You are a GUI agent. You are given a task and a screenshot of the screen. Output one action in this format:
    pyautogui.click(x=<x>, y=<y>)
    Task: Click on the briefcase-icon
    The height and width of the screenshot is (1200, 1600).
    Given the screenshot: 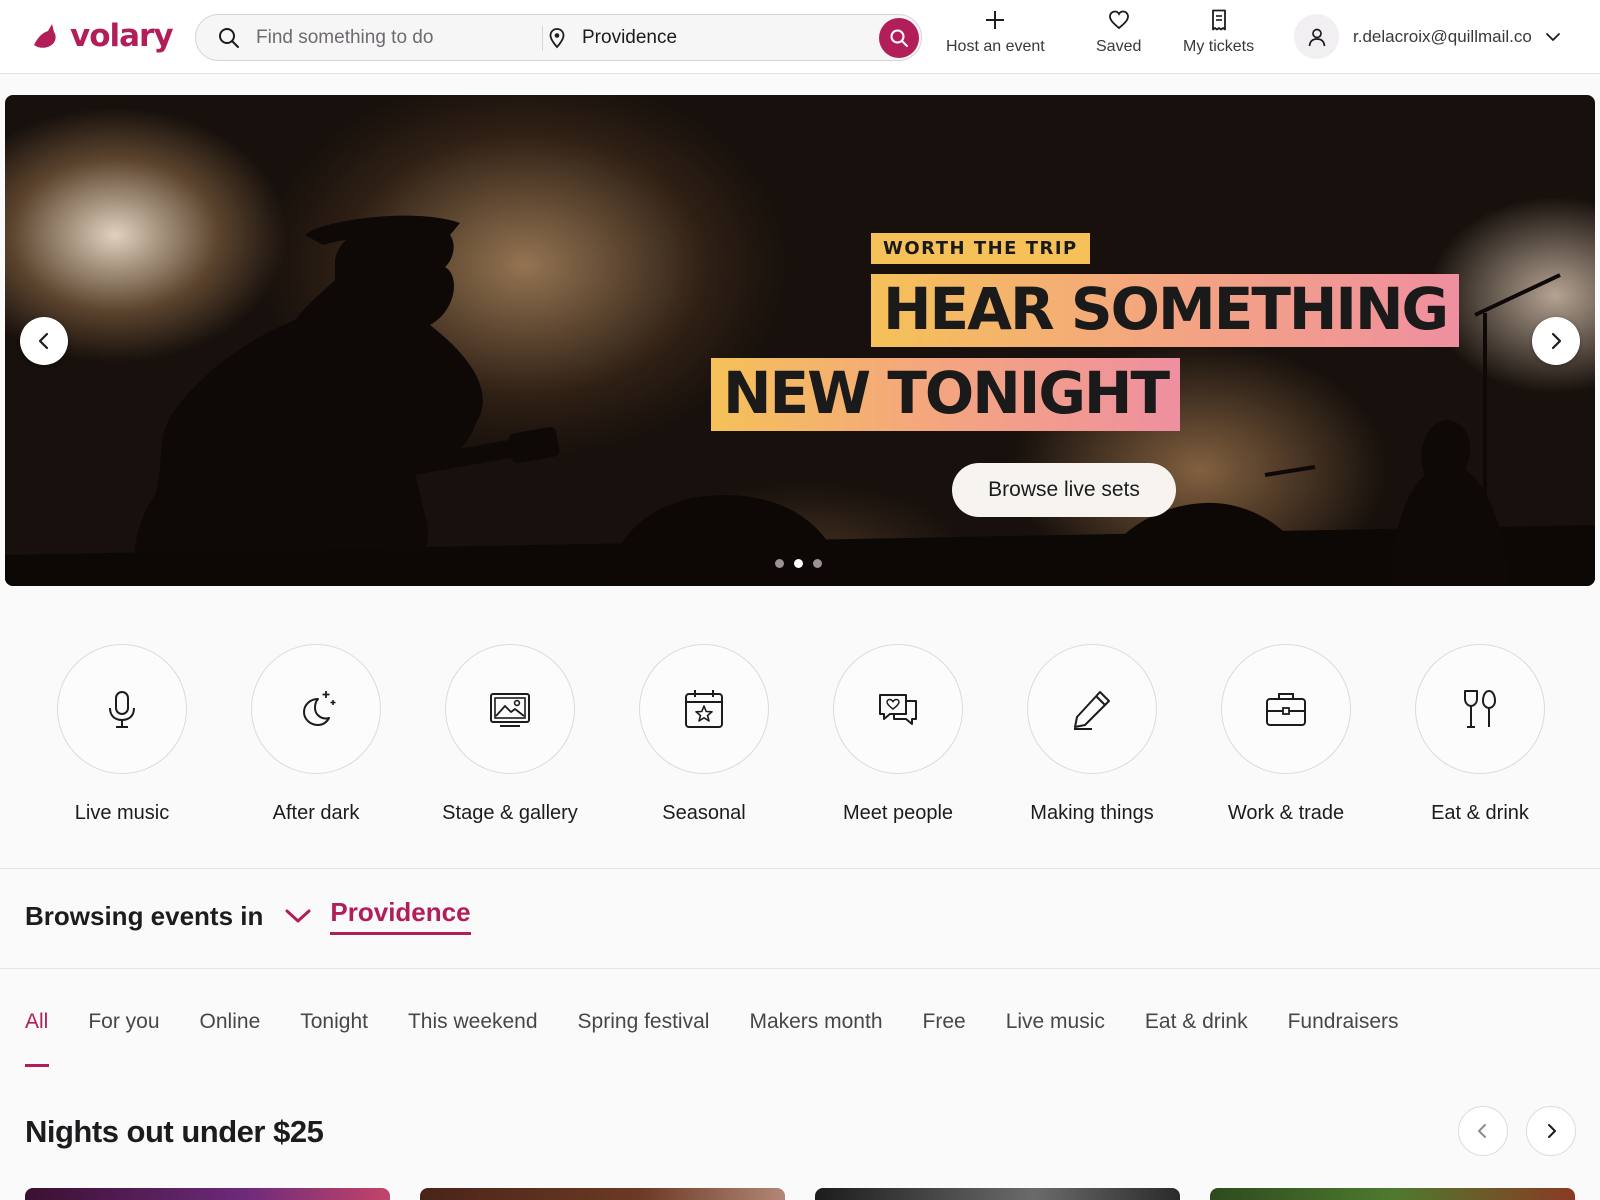 What is the action you would take?
    pyautogui.click(x=1286, y=709)
    